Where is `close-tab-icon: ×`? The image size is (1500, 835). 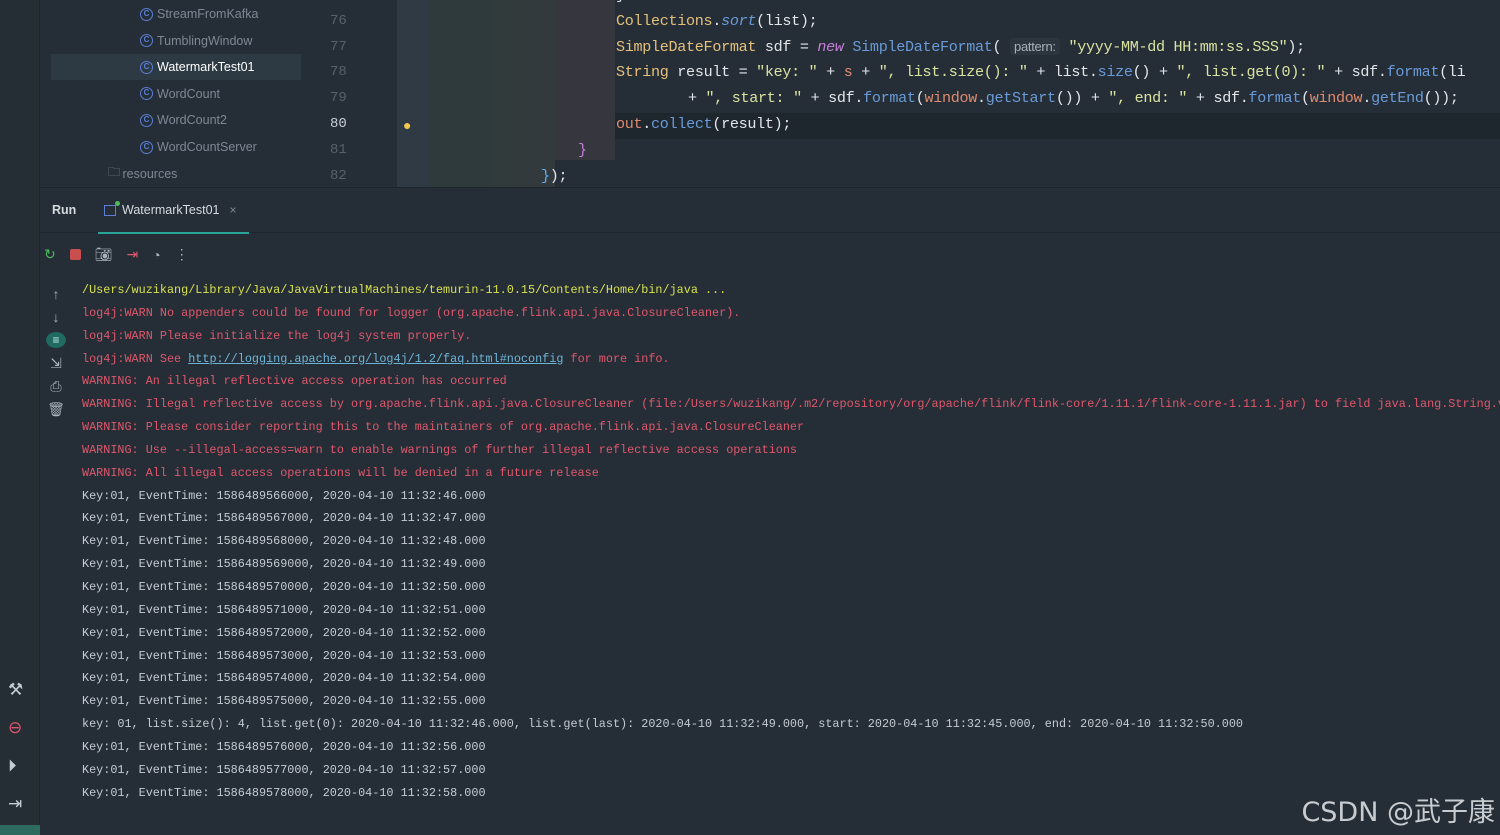 close-tab-icon: × is located at coordinates (232, 210).